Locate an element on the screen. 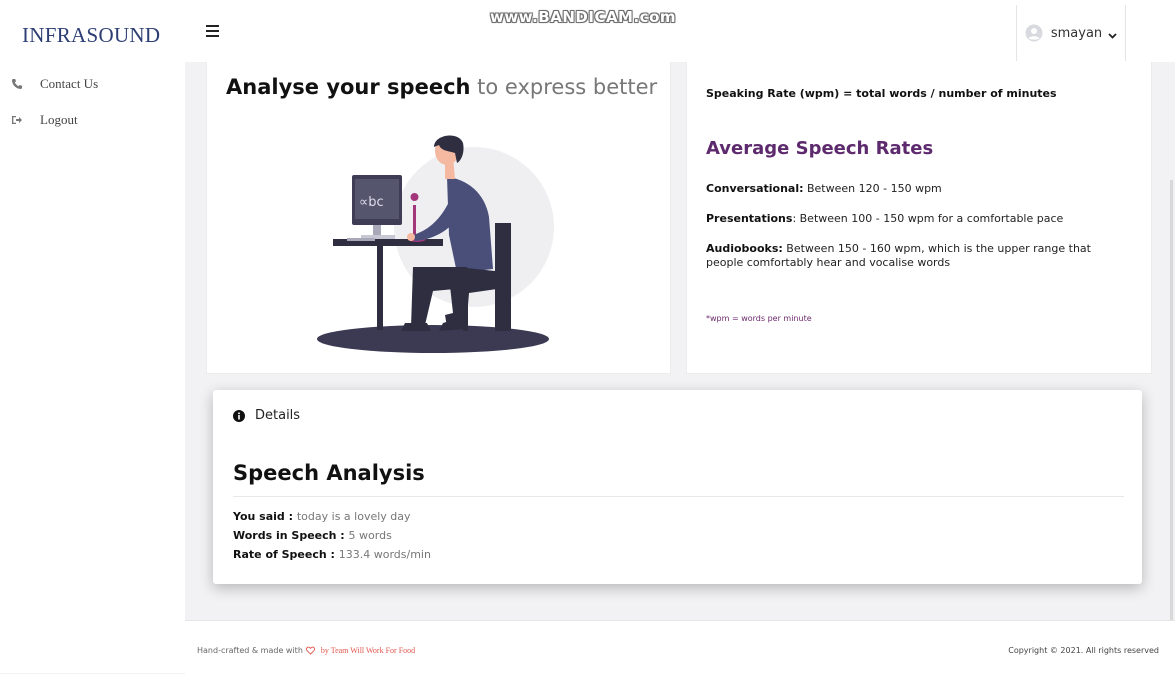 The image size is (1175, 674). menu-toggle-icon is located at coordinates (212, 31).